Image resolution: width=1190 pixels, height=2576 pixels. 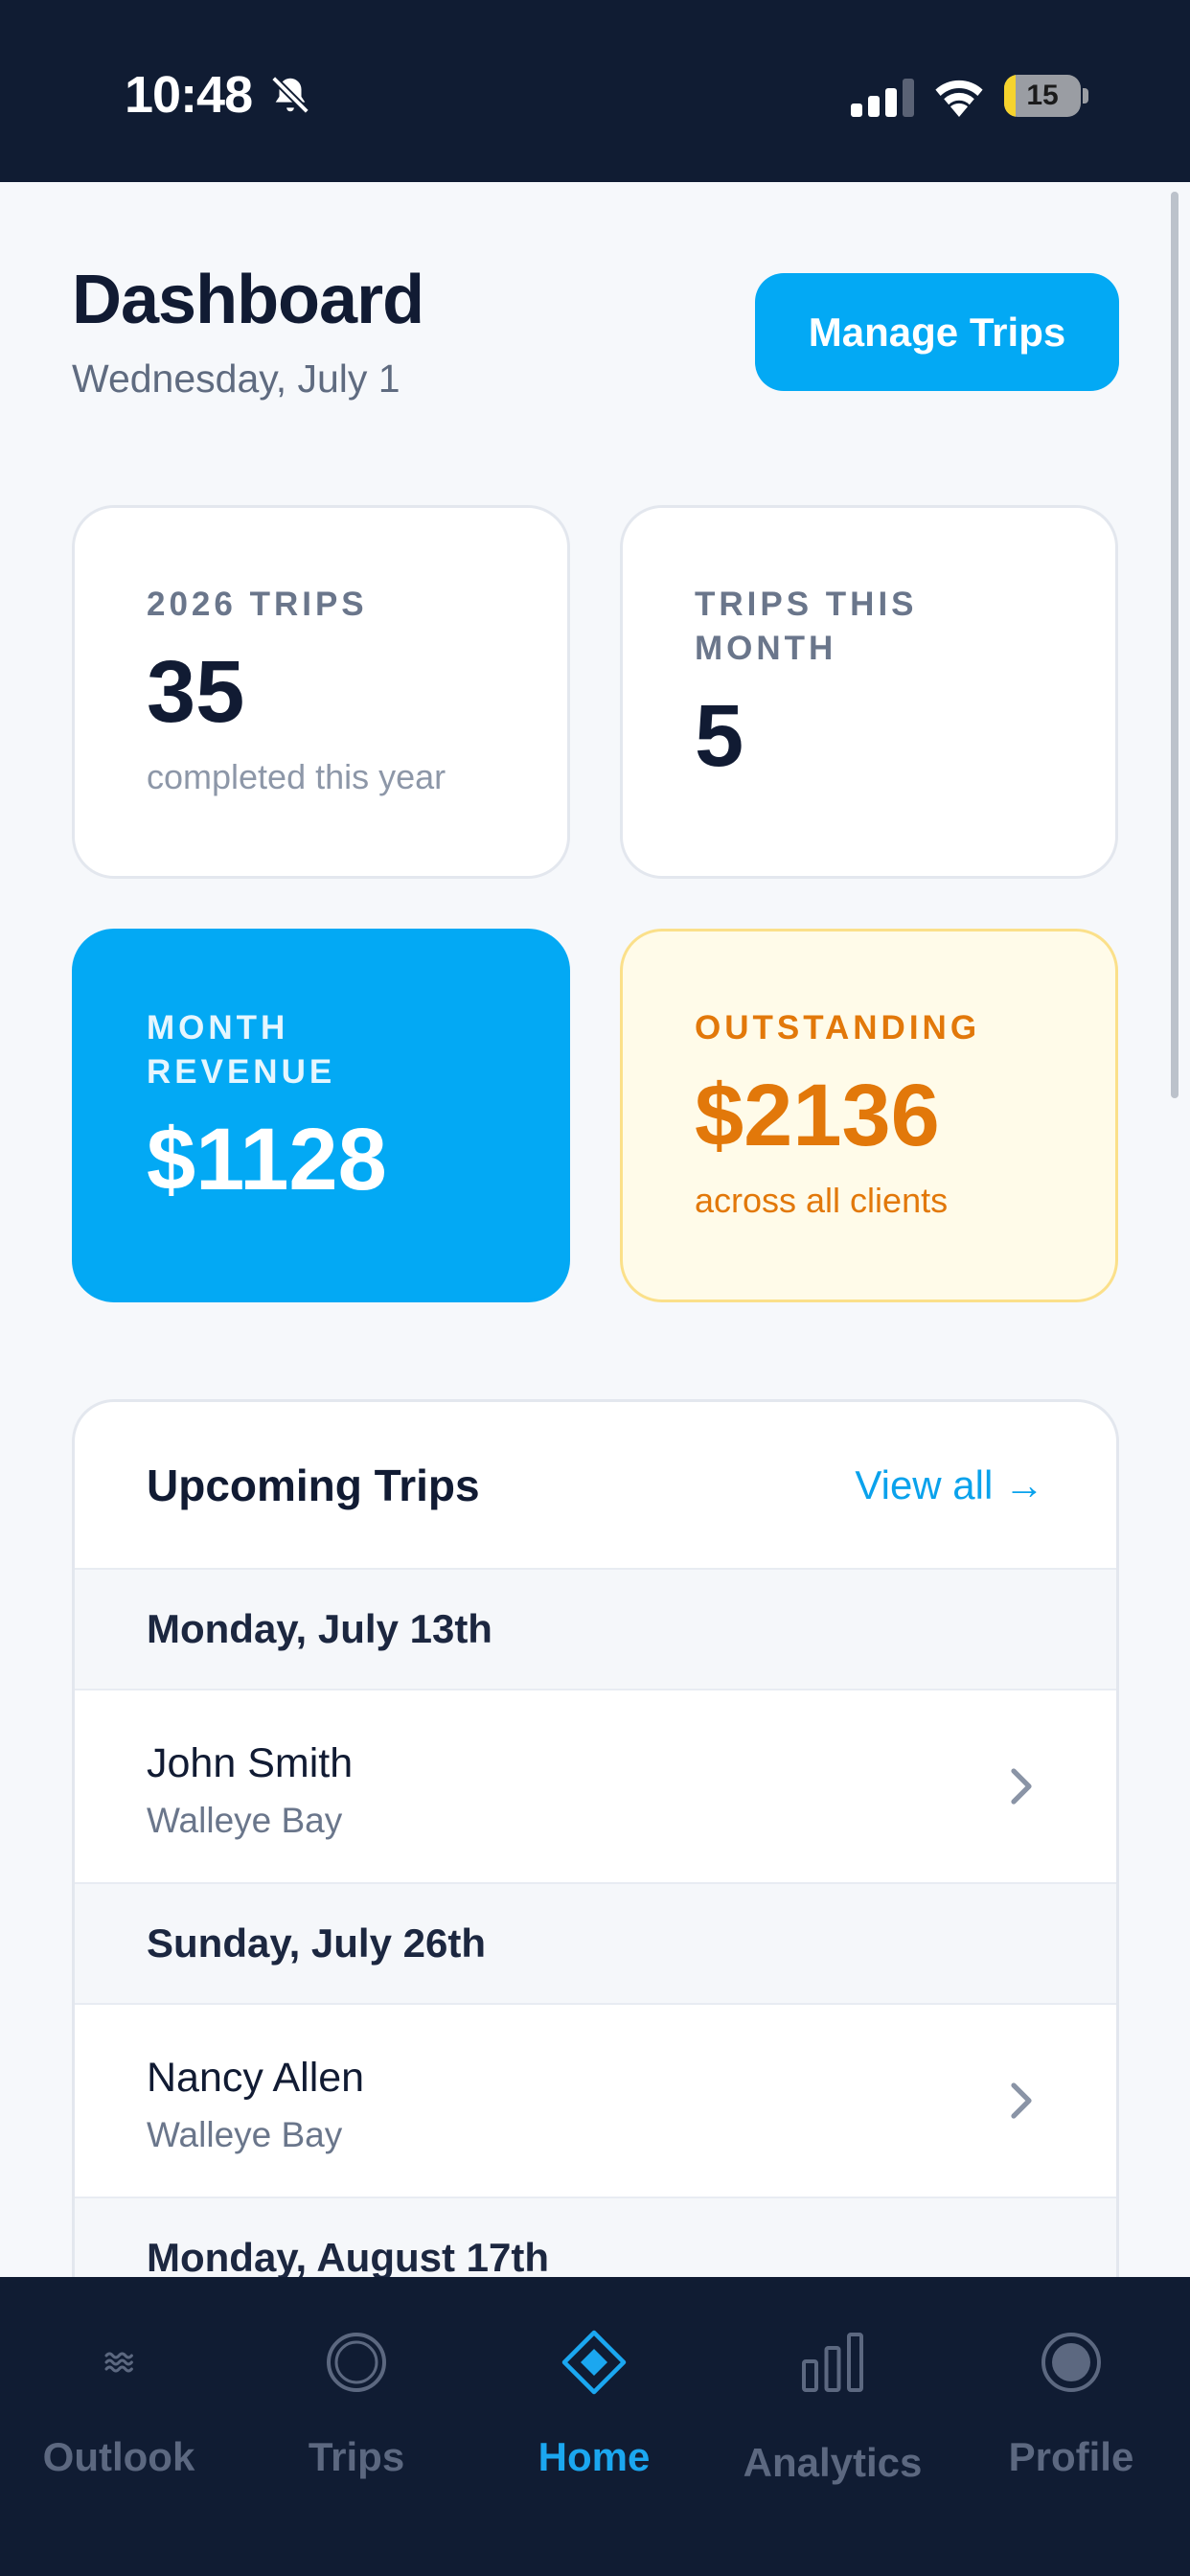 What do you see at coordinates (833, 2363) in the screenshot?
I see `bar-chart-icon` at bounding box center [833, 2363].